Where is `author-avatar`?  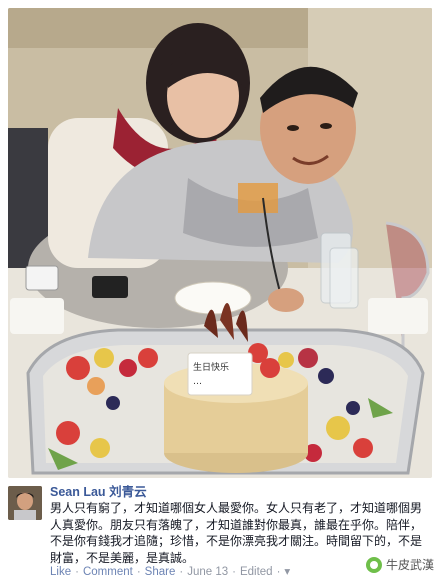 author-avatar is located at coordinates (25, 503).